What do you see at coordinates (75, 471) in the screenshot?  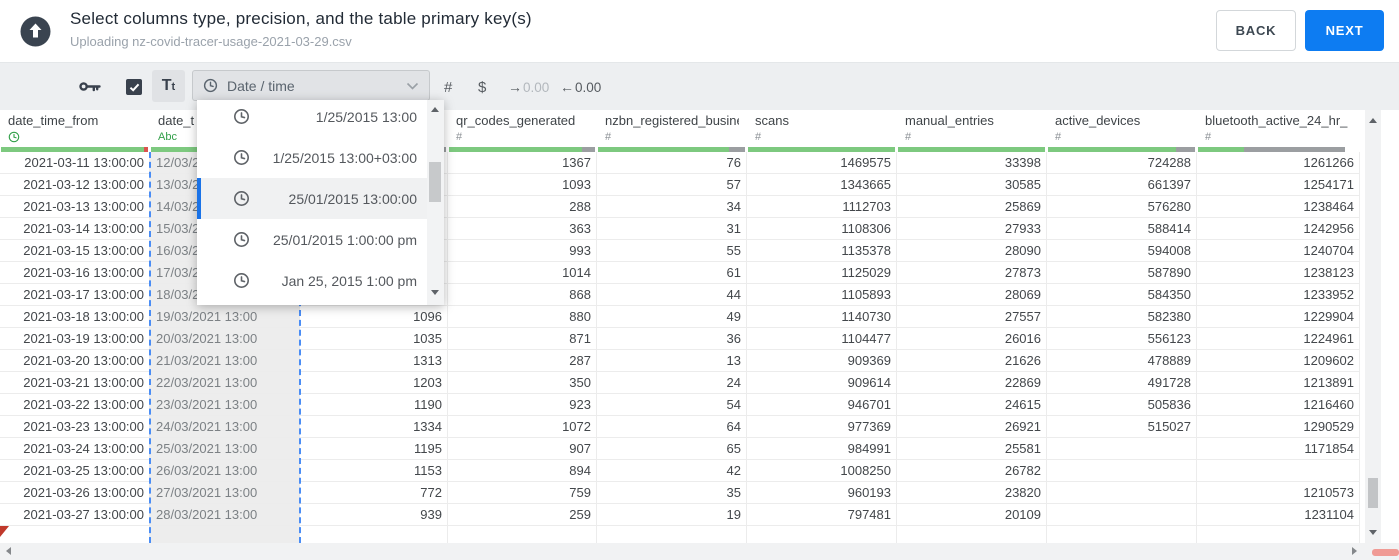 I see `table-cell: 2021-03-25 13:00:00` at bounding box center [75, 471].